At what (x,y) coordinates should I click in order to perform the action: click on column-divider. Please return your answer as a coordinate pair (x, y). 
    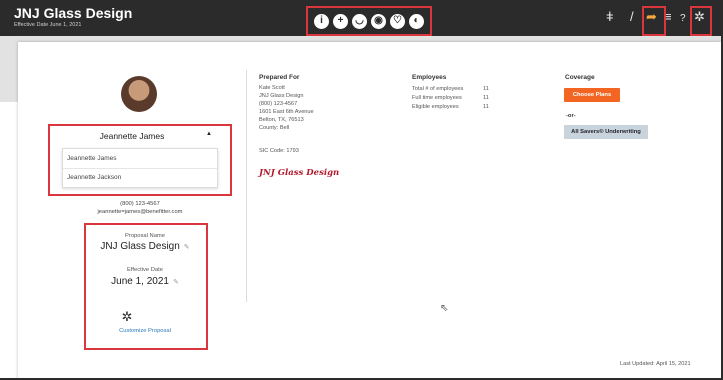
    Looking at the image, I should click on (246, 186).